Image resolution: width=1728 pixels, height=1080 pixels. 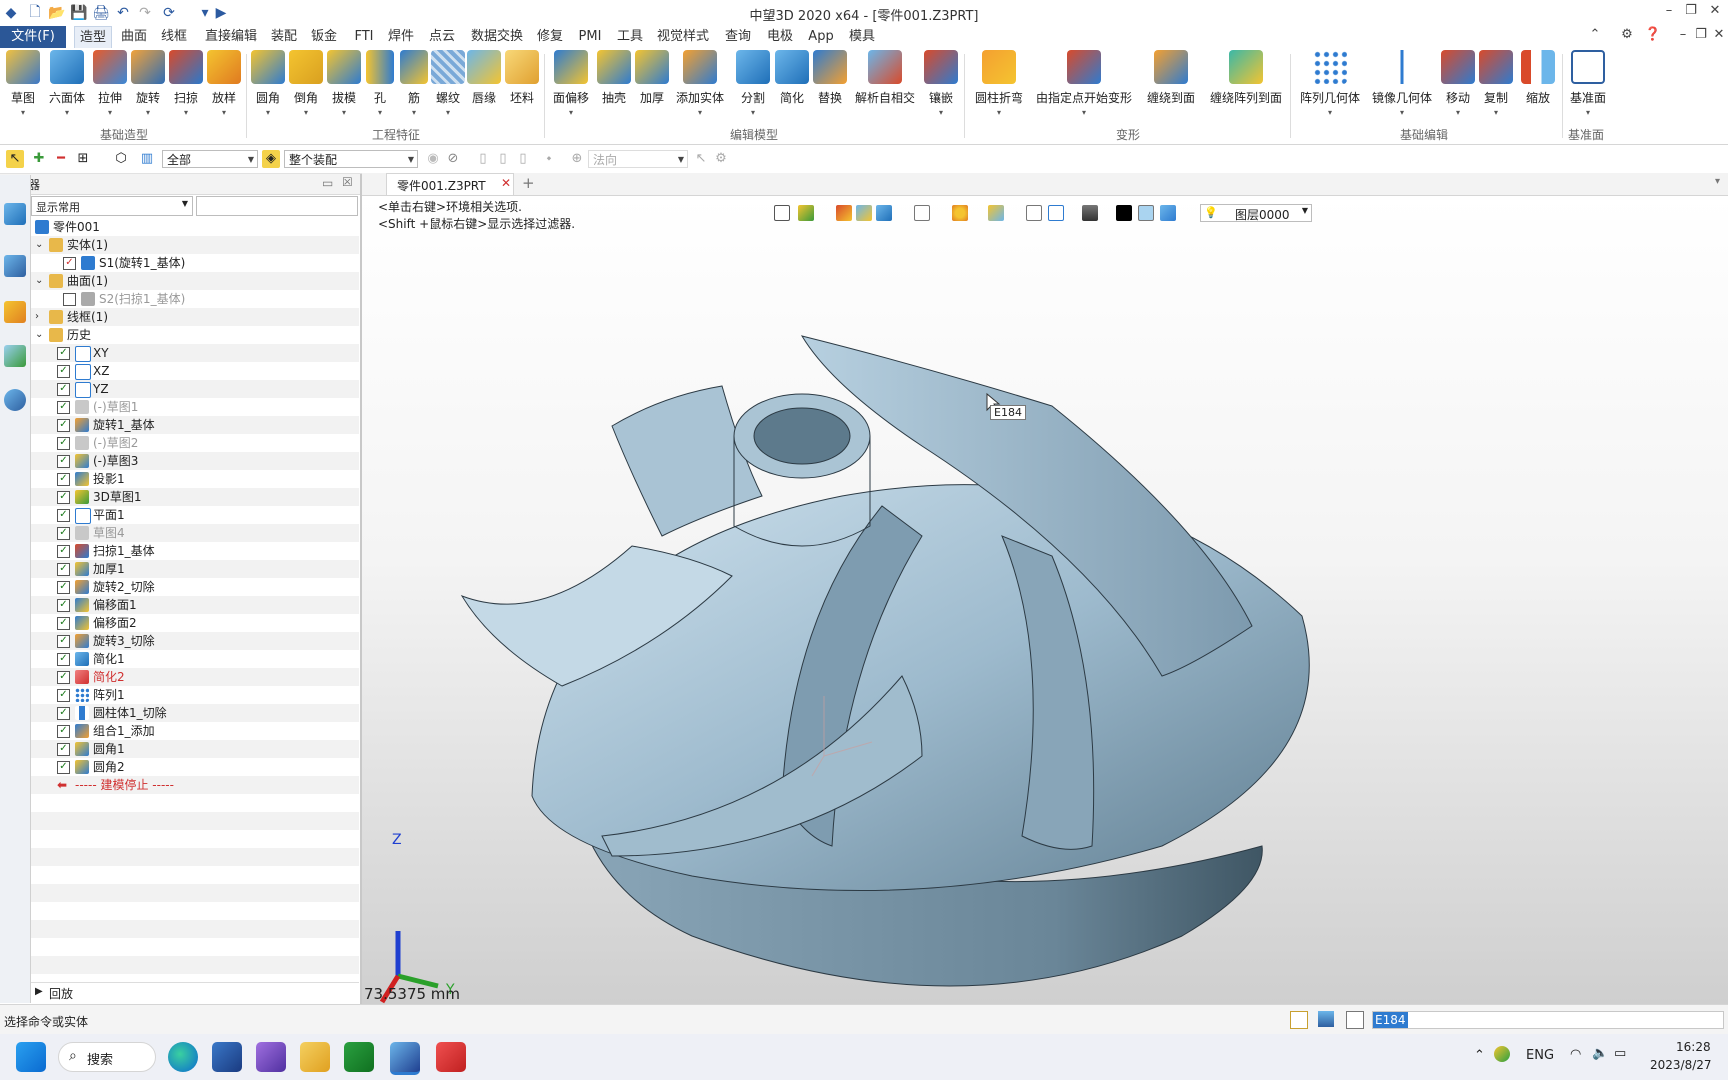 What do you see at coordinates (195, 299) in the screenshot?
I see `tree-row: S2(扫掠1_基体)` at bounding box center [195, 299].